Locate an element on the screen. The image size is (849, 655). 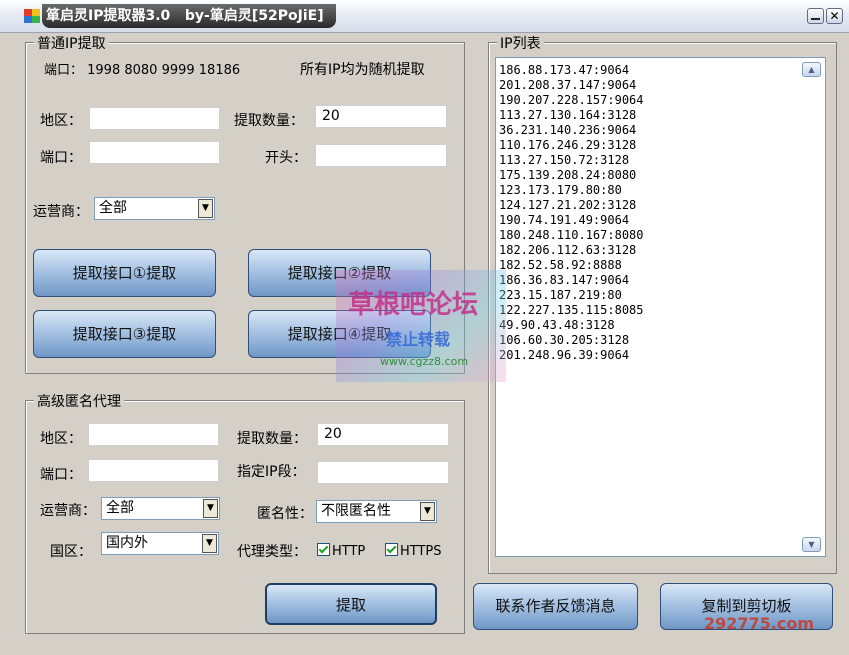
contact-author-button: 联系作者反馈消息 is located at coordinates (555, 606).